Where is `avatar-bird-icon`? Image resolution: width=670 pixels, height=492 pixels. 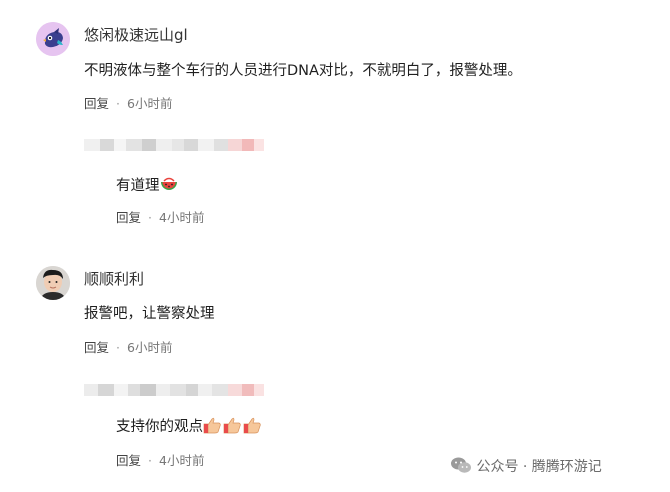
avatar-bird-icon is located at coordinates (53, 39).